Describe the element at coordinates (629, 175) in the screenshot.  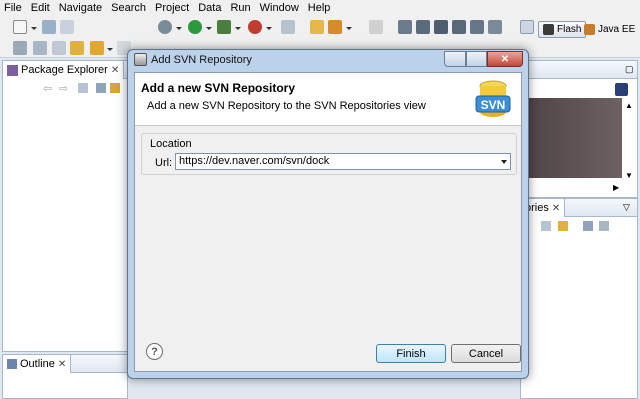
I see `scroll-down-icon: ▼` at that location.